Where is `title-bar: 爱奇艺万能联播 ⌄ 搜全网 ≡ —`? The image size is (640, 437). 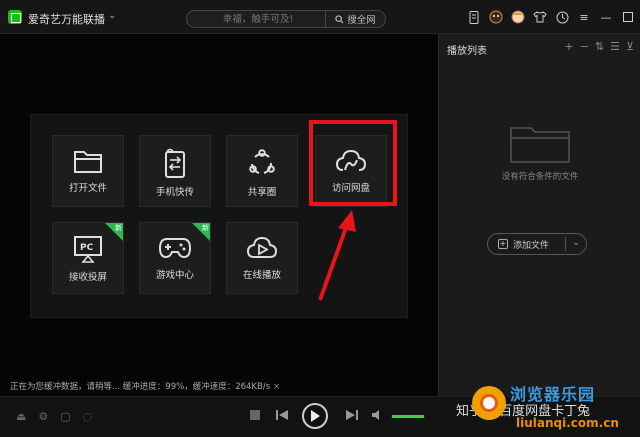 title-bar: 爱奇艺万能联播 ⌄ 搜全网 ≡ — is located at coordinates (320, 17).